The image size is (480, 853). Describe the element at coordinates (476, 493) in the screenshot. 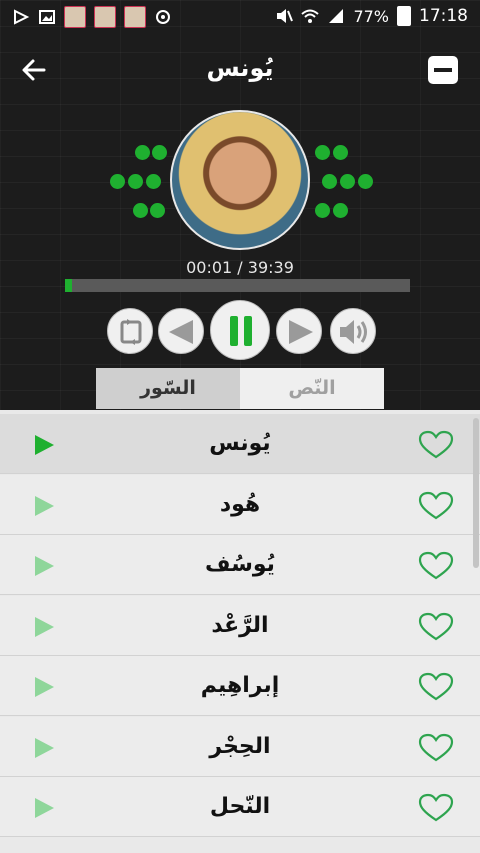

I see `scrollbar` at that location.